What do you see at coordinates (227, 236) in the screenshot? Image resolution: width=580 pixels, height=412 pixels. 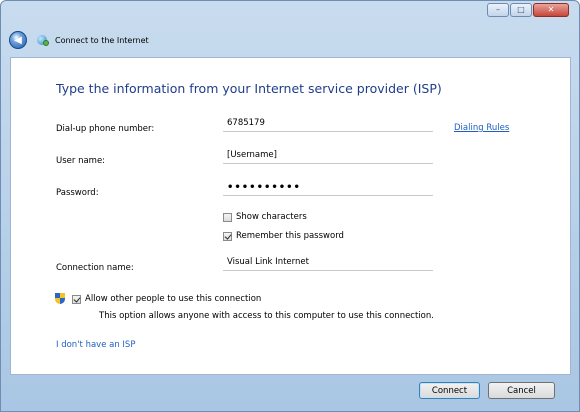 I see `remember-password-checkbox` at bounding box center [227, 236].